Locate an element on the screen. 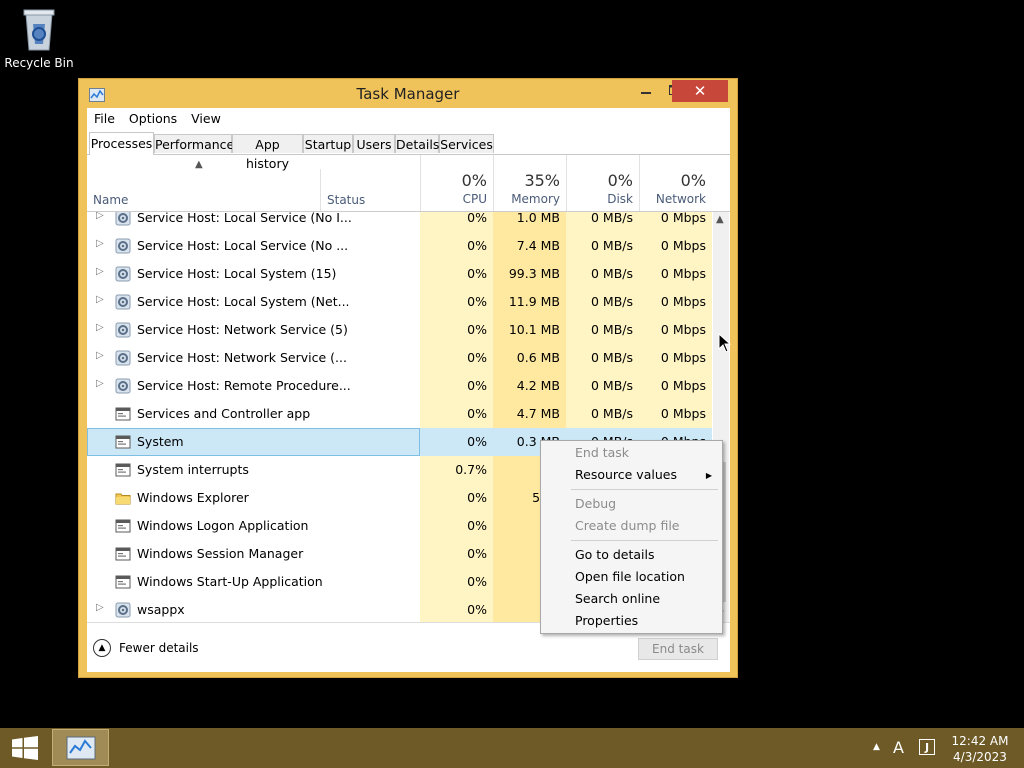 Image resolution: width=1024 pixels, height=768 pixels. process-name: Windows Start-Up Application is located at coordinates (230, 581).